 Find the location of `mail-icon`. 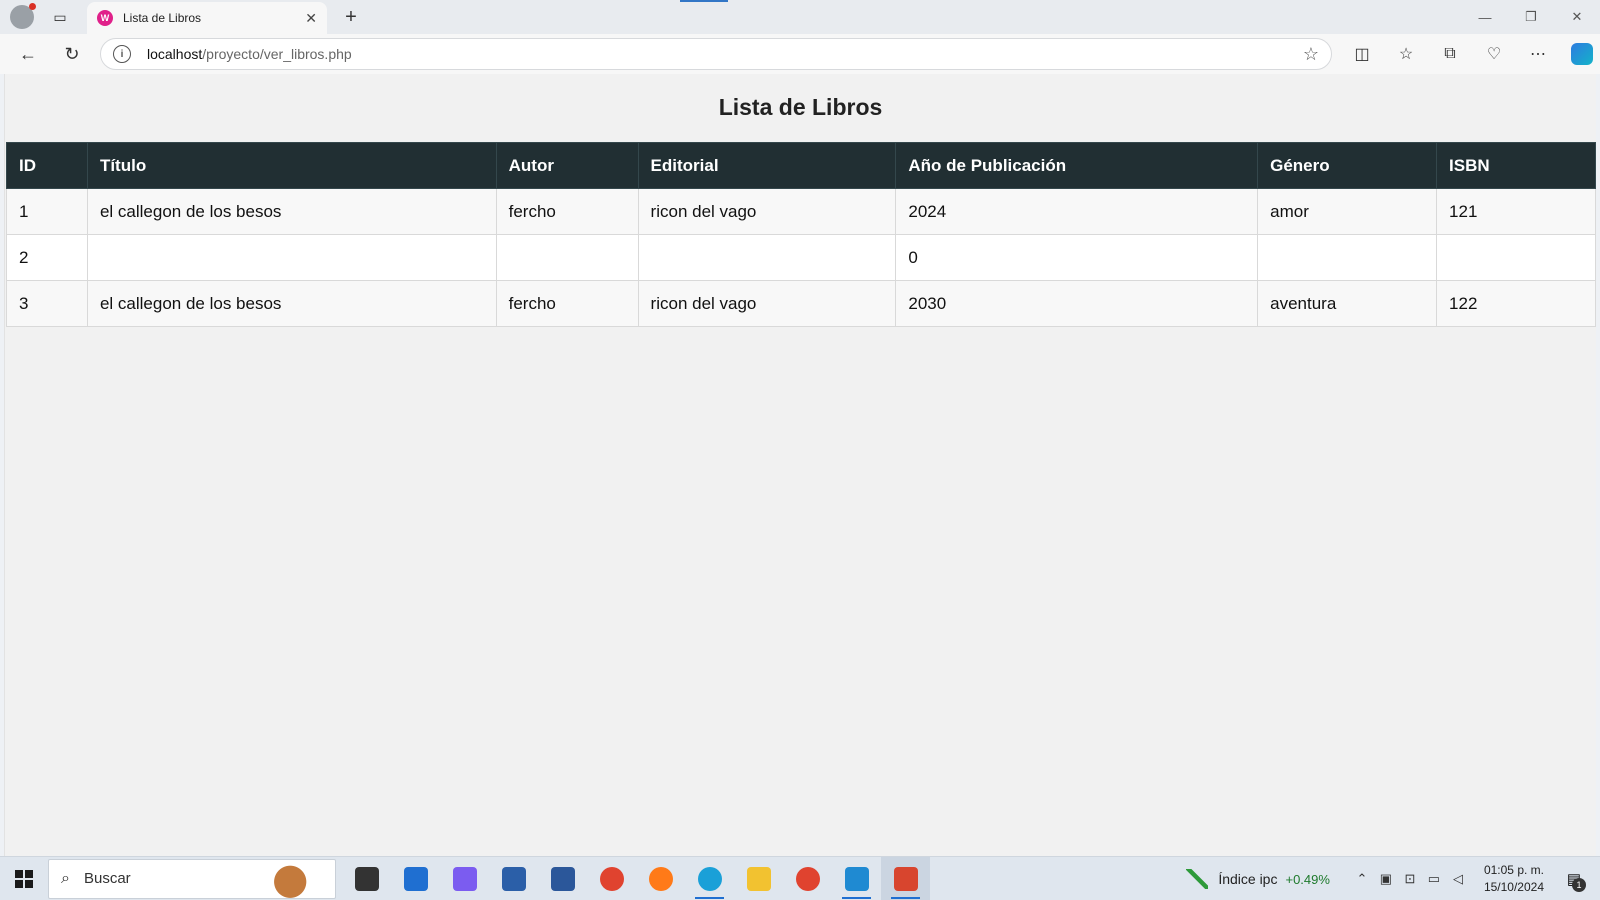

mail-icon is located at coordinates (415, 878).